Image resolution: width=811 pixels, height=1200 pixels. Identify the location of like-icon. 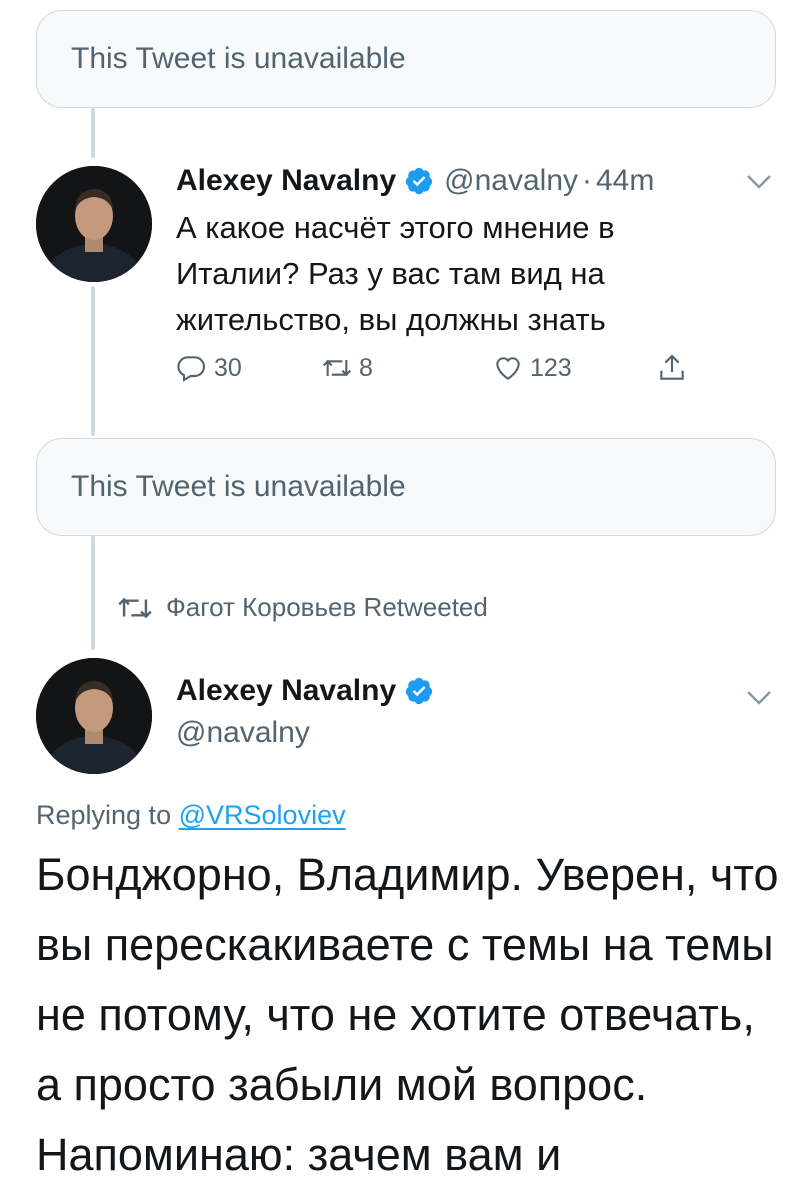
(508, 368).